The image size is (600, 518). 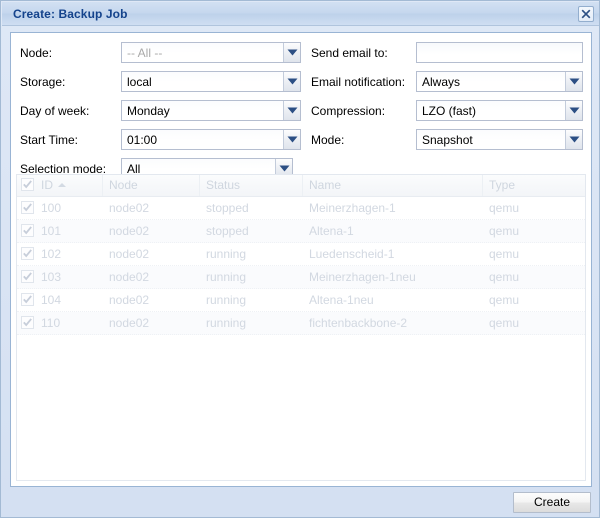 I want to click on table-row: 110 node02 running fichtenbackbone-2 qemu, so click(x=301, y=323).